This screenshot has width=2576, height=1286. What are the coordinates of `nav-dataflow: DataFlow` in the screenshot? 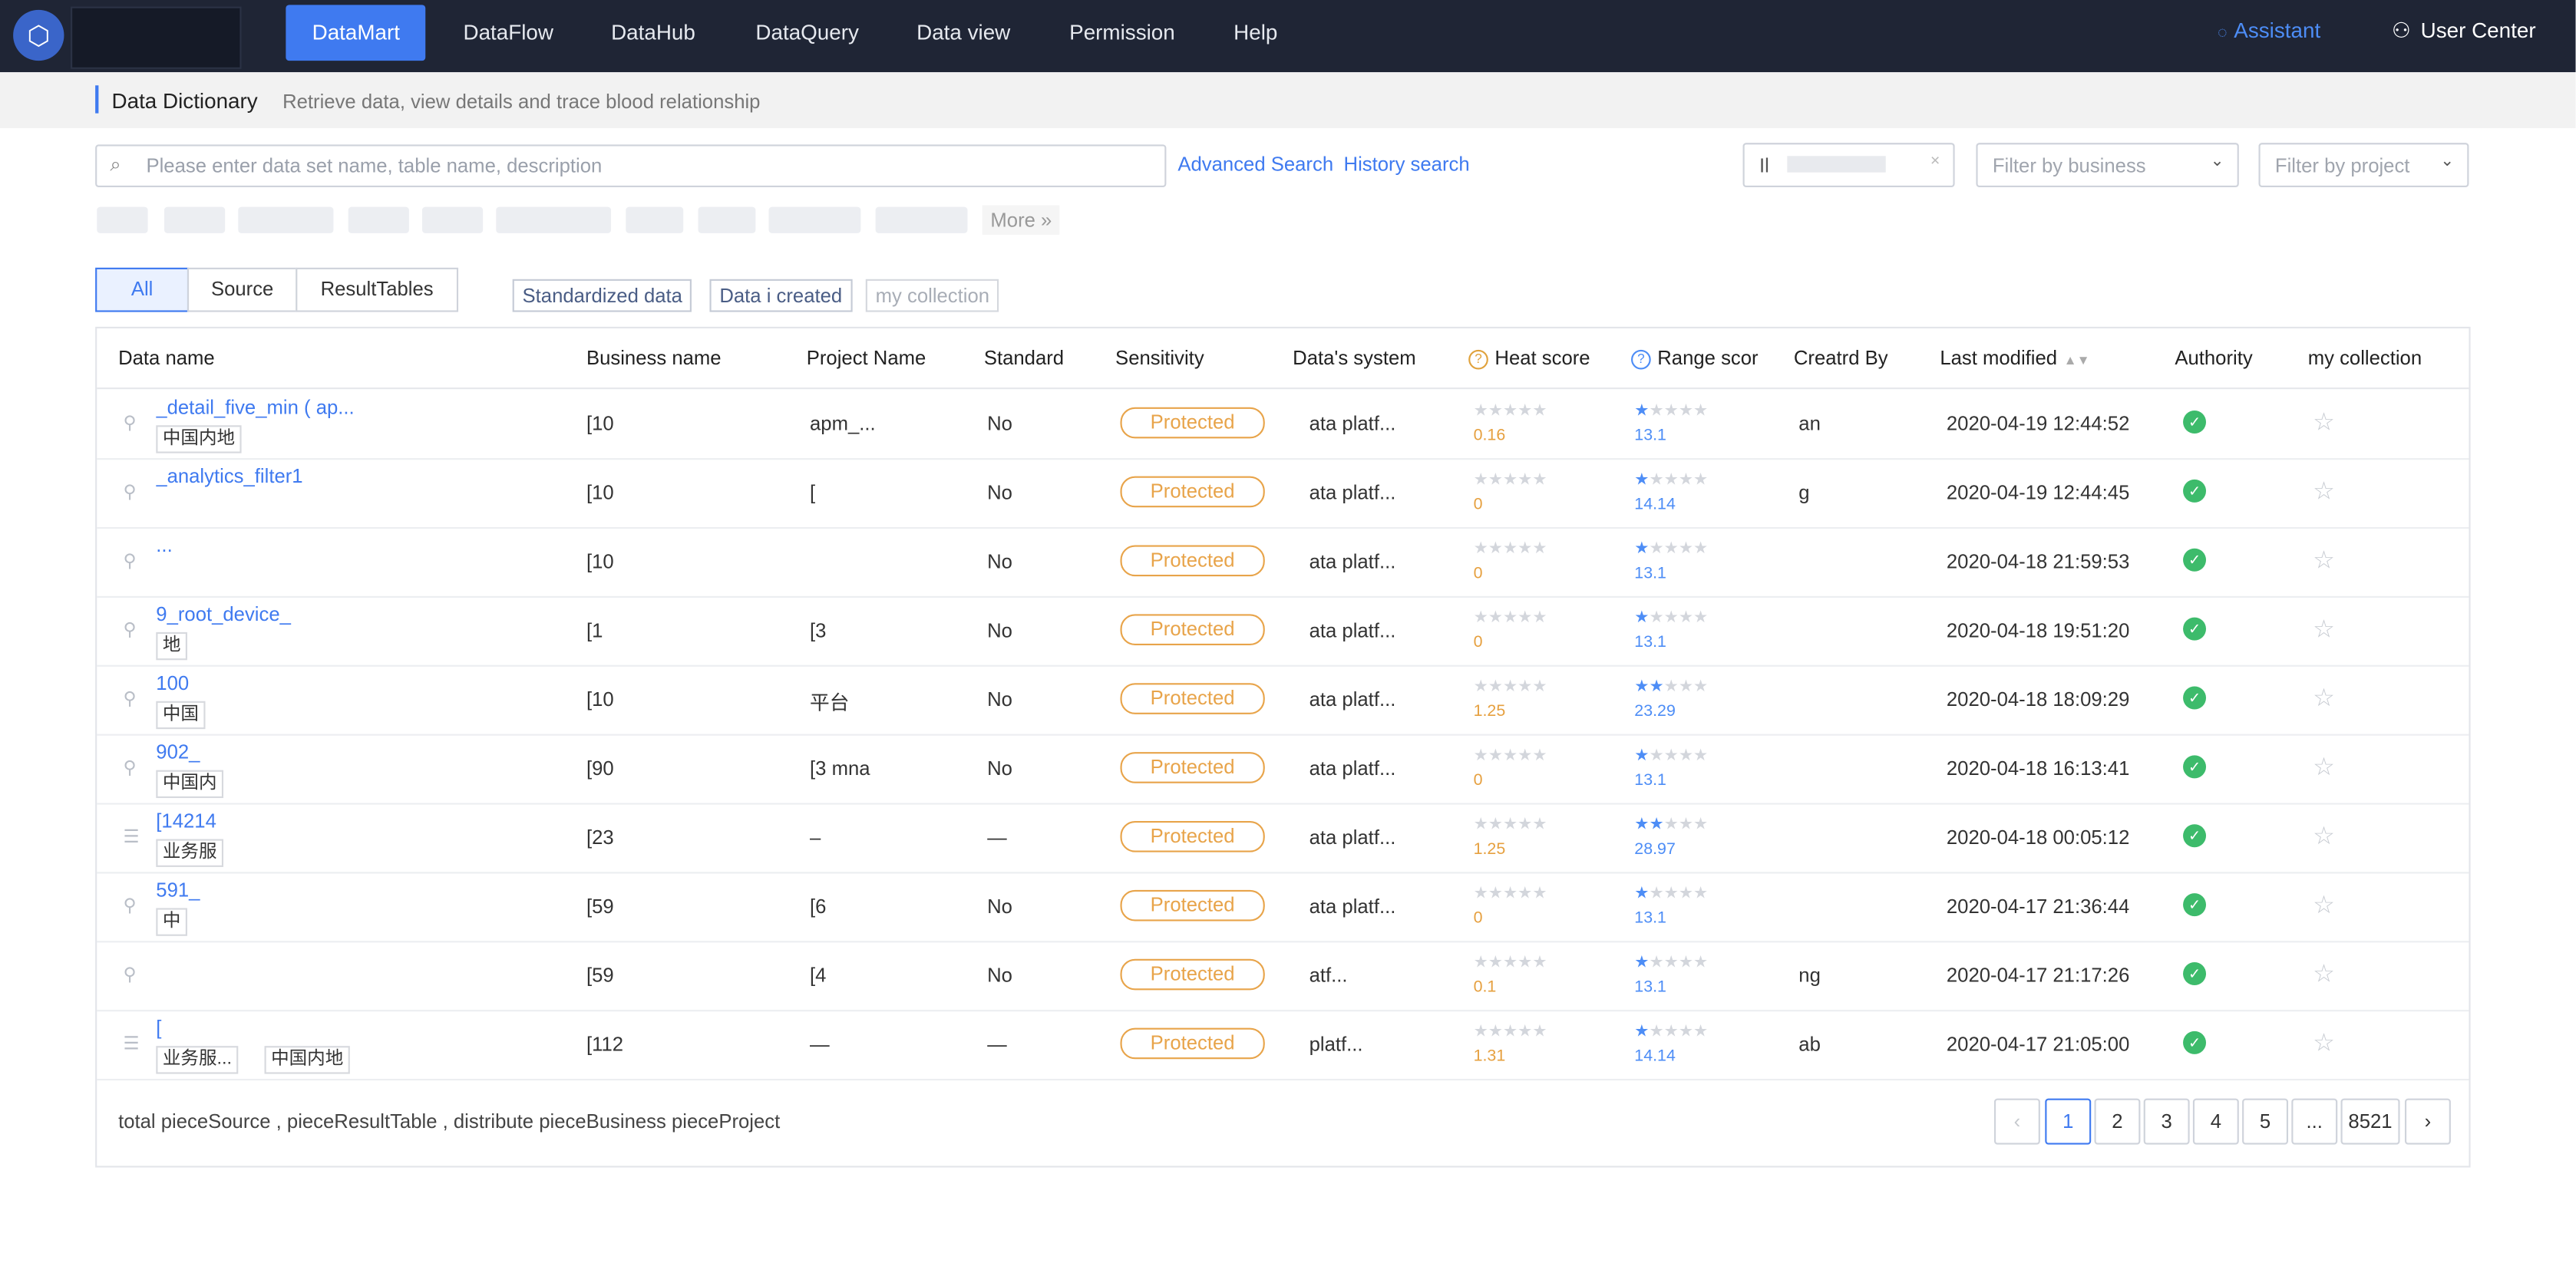 It's located at (508, 33).